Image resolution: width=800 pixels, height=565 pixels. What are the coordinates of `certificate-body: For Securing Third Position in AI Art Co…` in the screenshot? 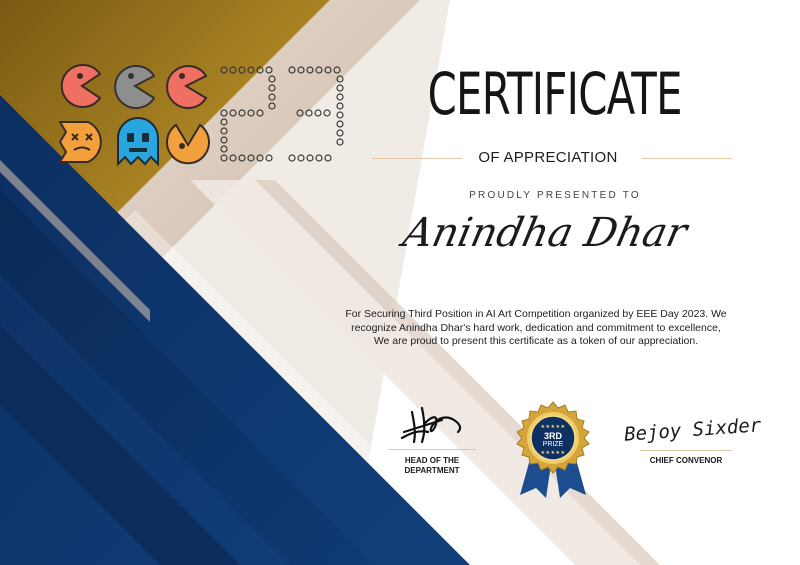 It's located at (536, 328).